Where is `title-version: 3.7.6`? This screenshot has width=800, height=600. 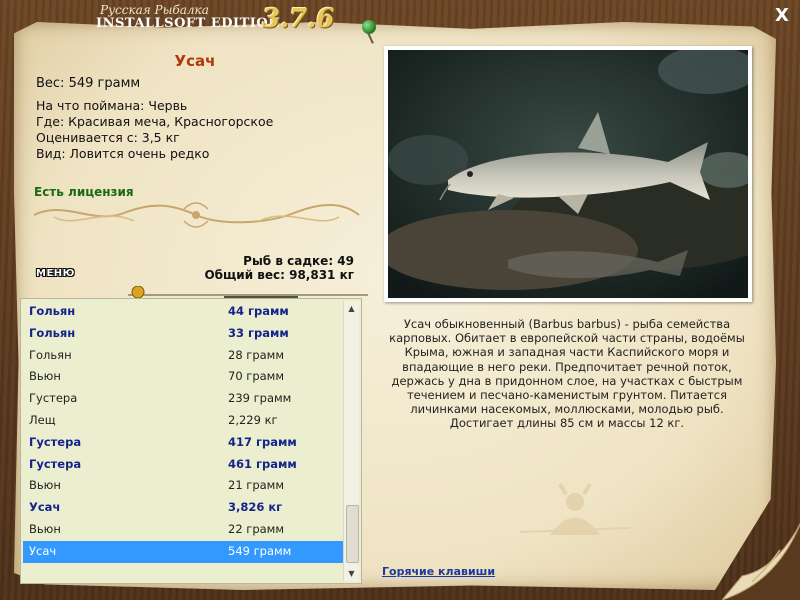
title-version: 3.7.6 is located at coordinates (298, 19).